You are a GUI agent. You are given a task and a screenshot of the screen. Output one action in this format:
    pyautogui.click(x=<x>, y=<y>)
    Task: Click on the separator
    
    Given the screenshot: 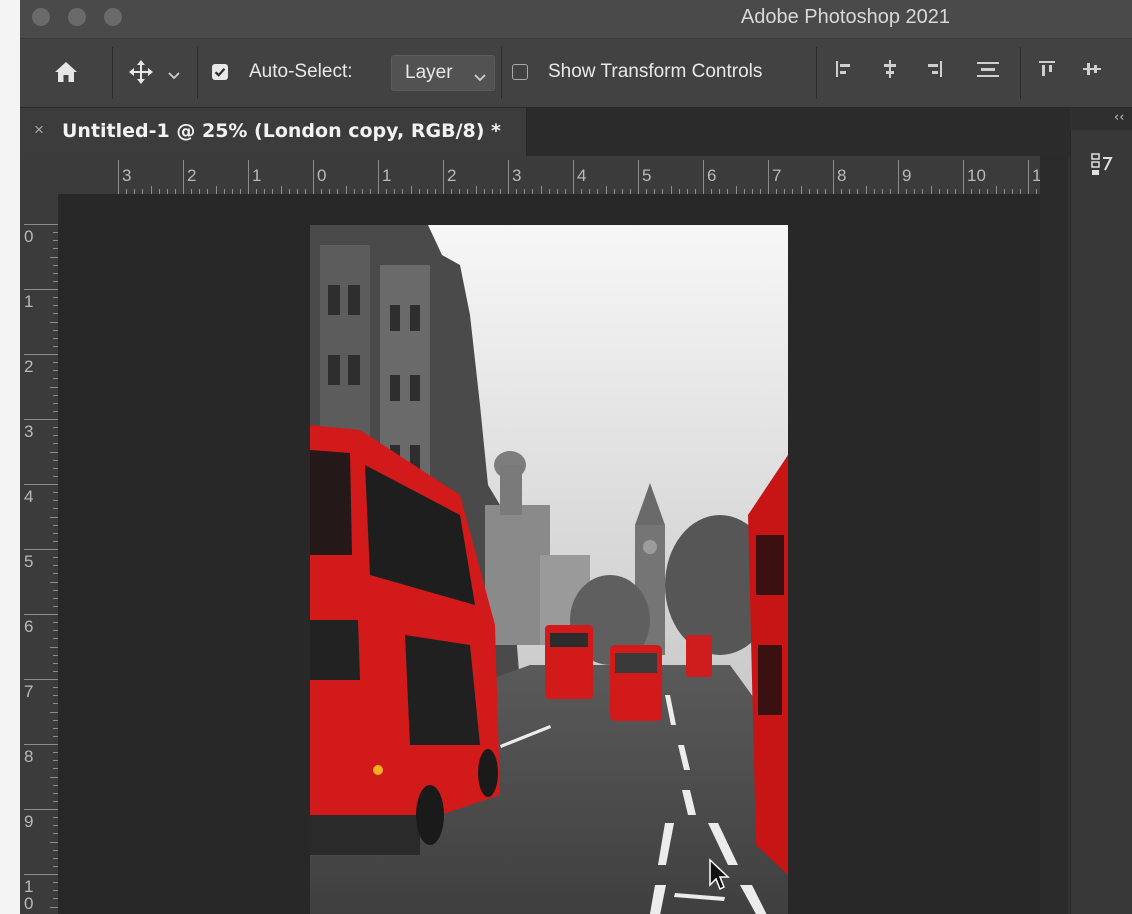 What is the action you would take?
    pyautogui.click(x=112, y=73)
    